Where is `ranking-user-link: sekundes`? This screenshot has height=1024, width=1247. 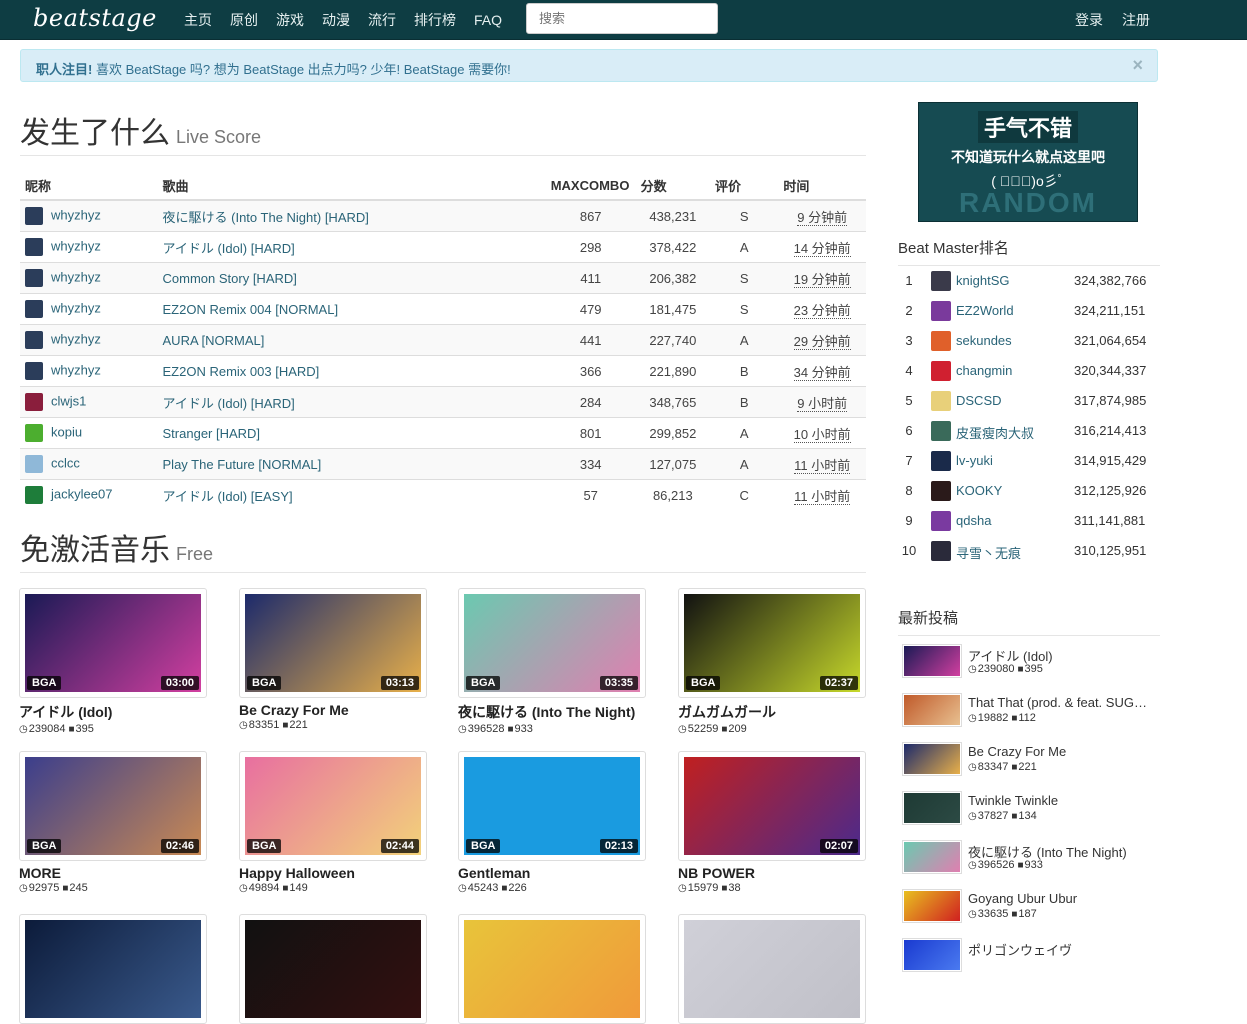 ranking-user-link: sekundes is located at coordinates (984, 340).